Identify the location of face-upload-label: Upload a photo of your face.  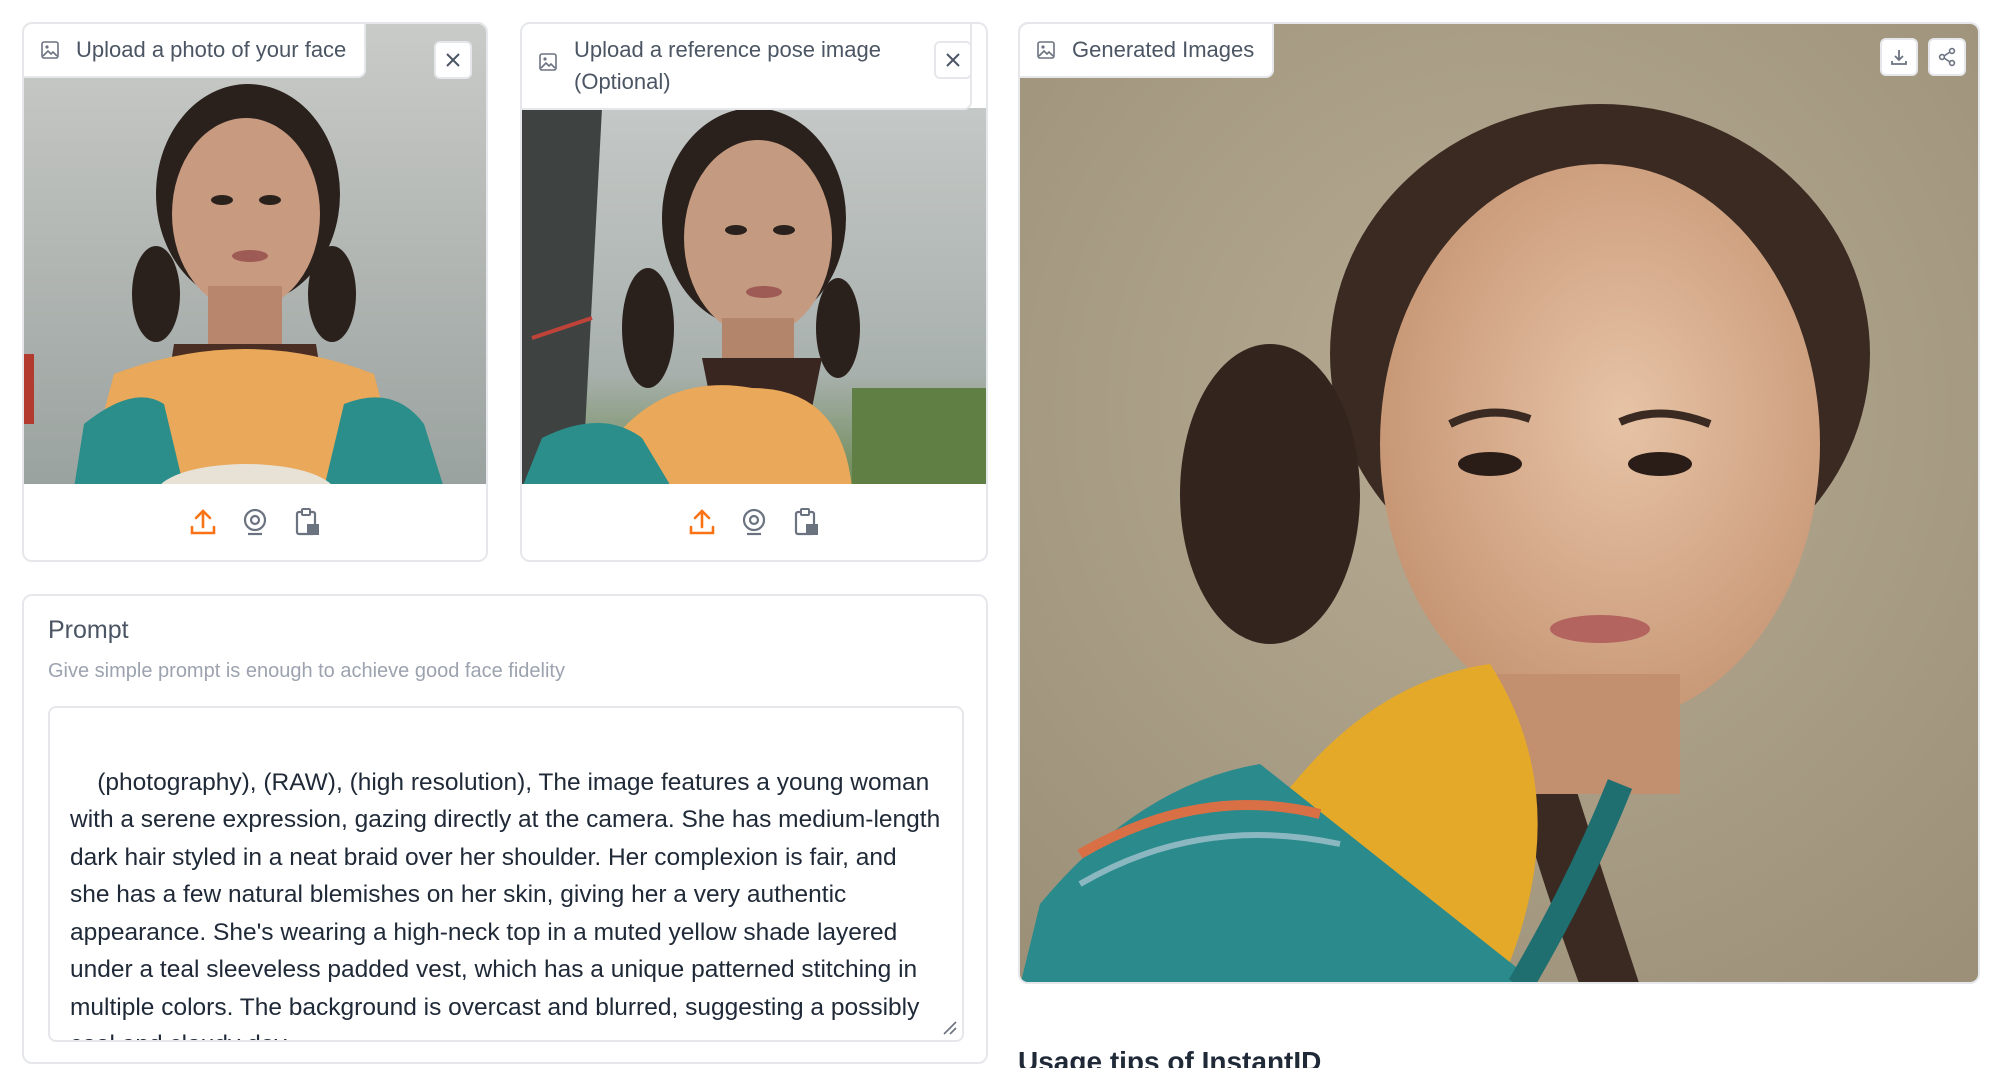
(211, 49).